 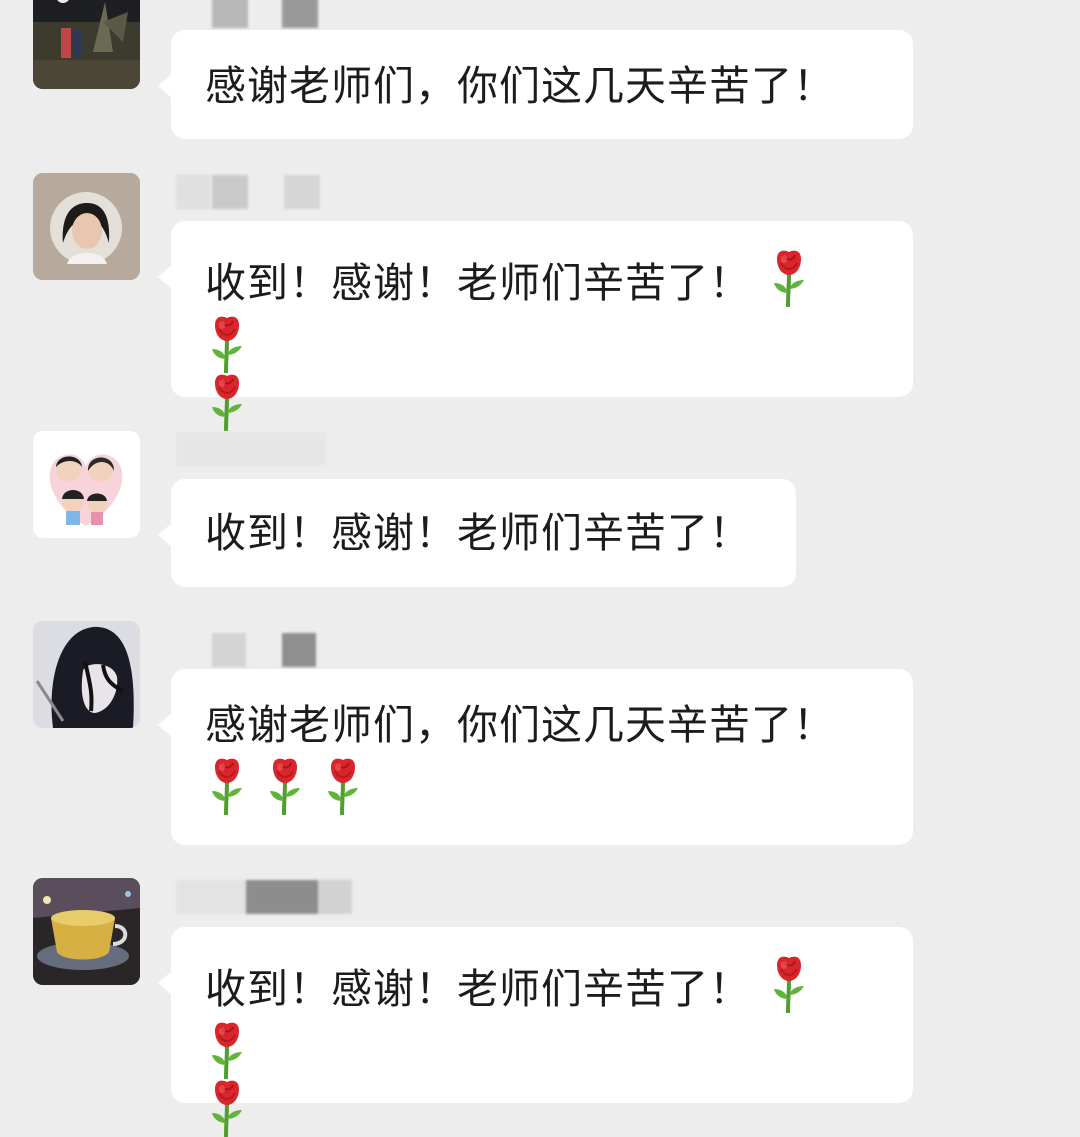 I want to click on woman-portrait-avatar, so click(x=86, y=226).